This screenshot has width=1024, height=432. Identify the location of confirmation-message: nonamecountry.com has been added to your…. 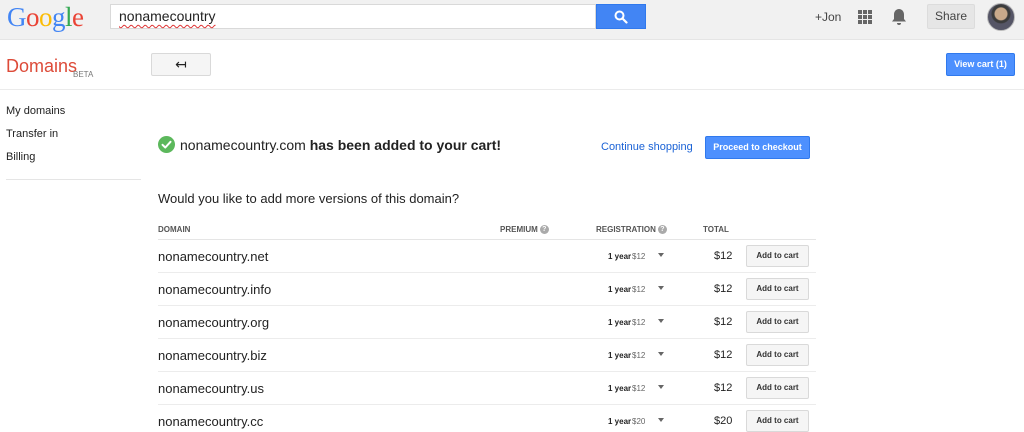
(340, 145).